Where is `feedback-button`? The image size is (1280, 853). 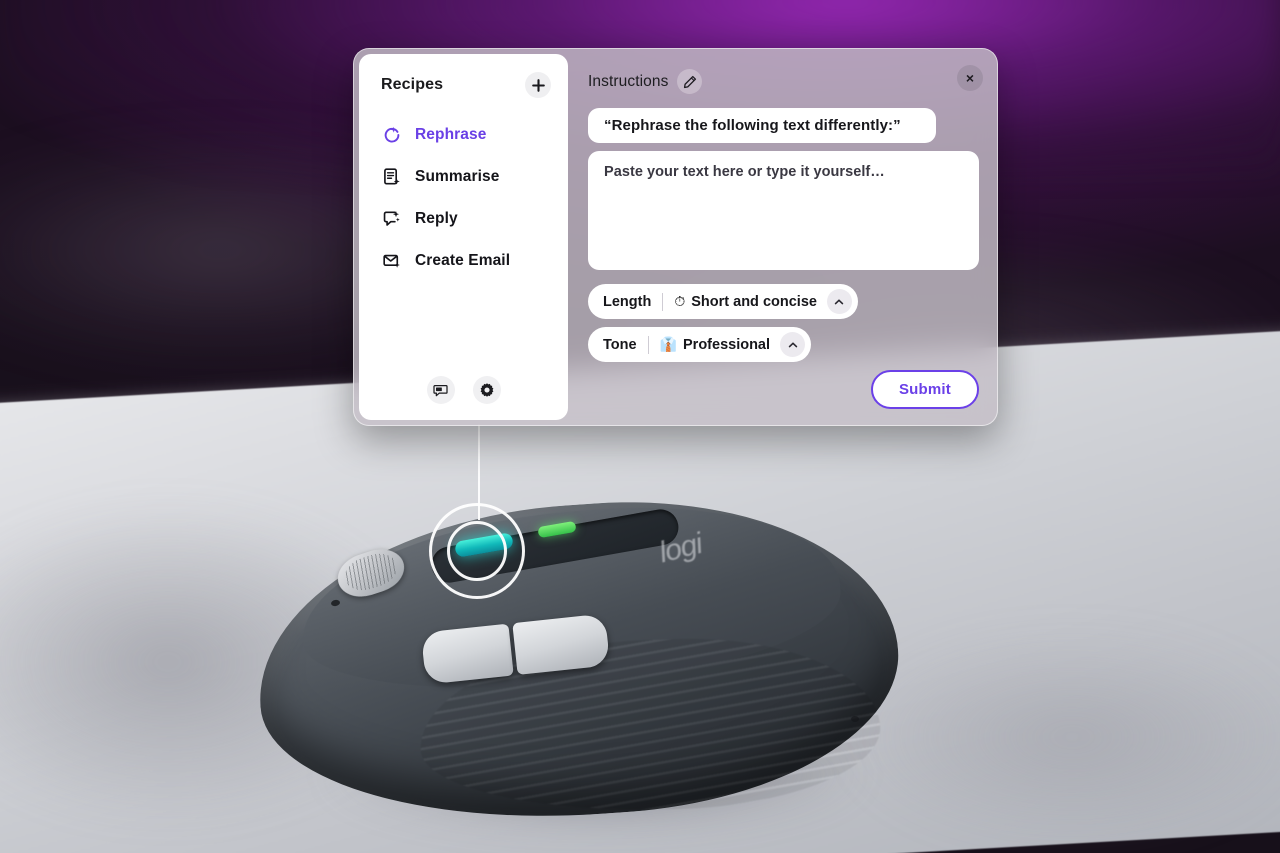
feedback-button is located at coordinates (440, 390).